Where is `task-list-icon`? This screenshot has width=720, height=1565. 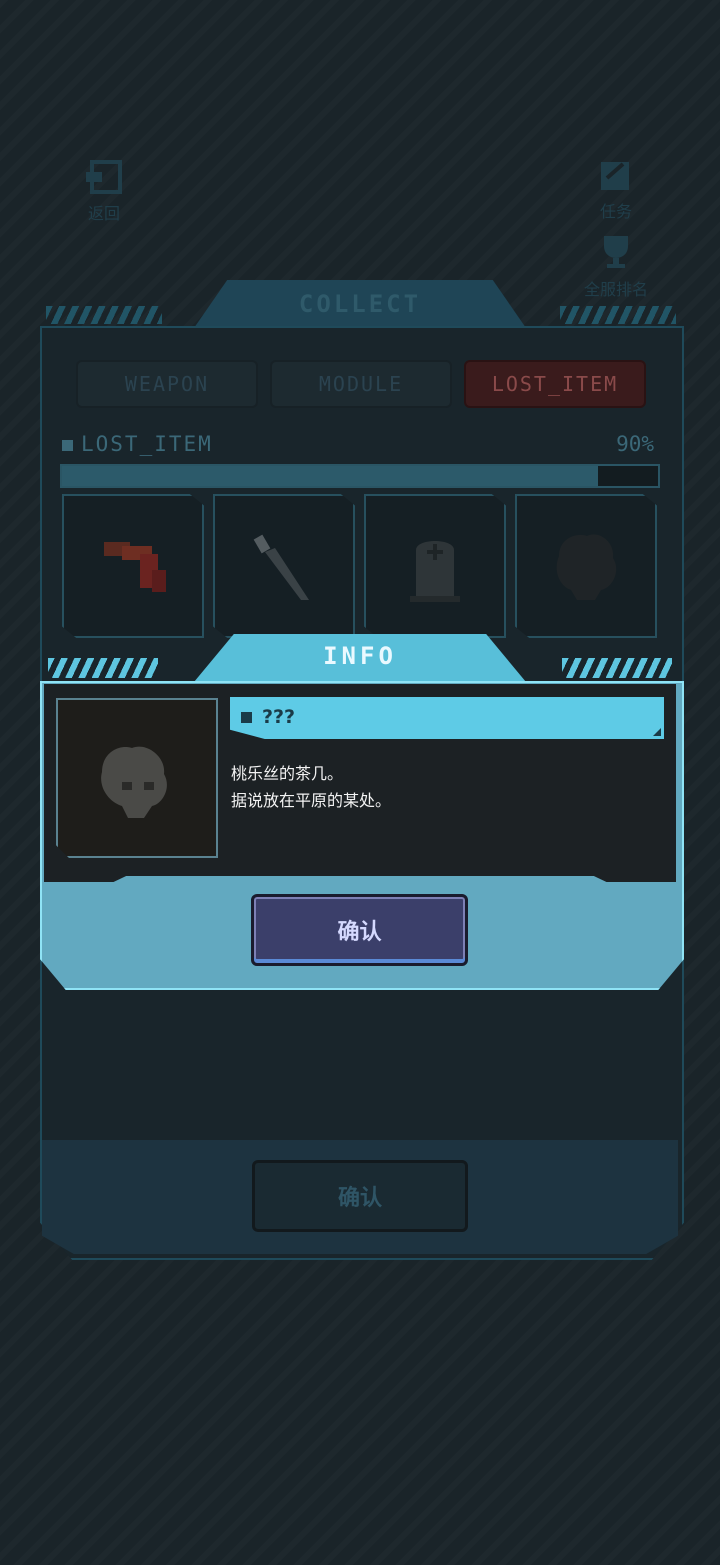 task-list-icon is located at coordinates (615, 176).